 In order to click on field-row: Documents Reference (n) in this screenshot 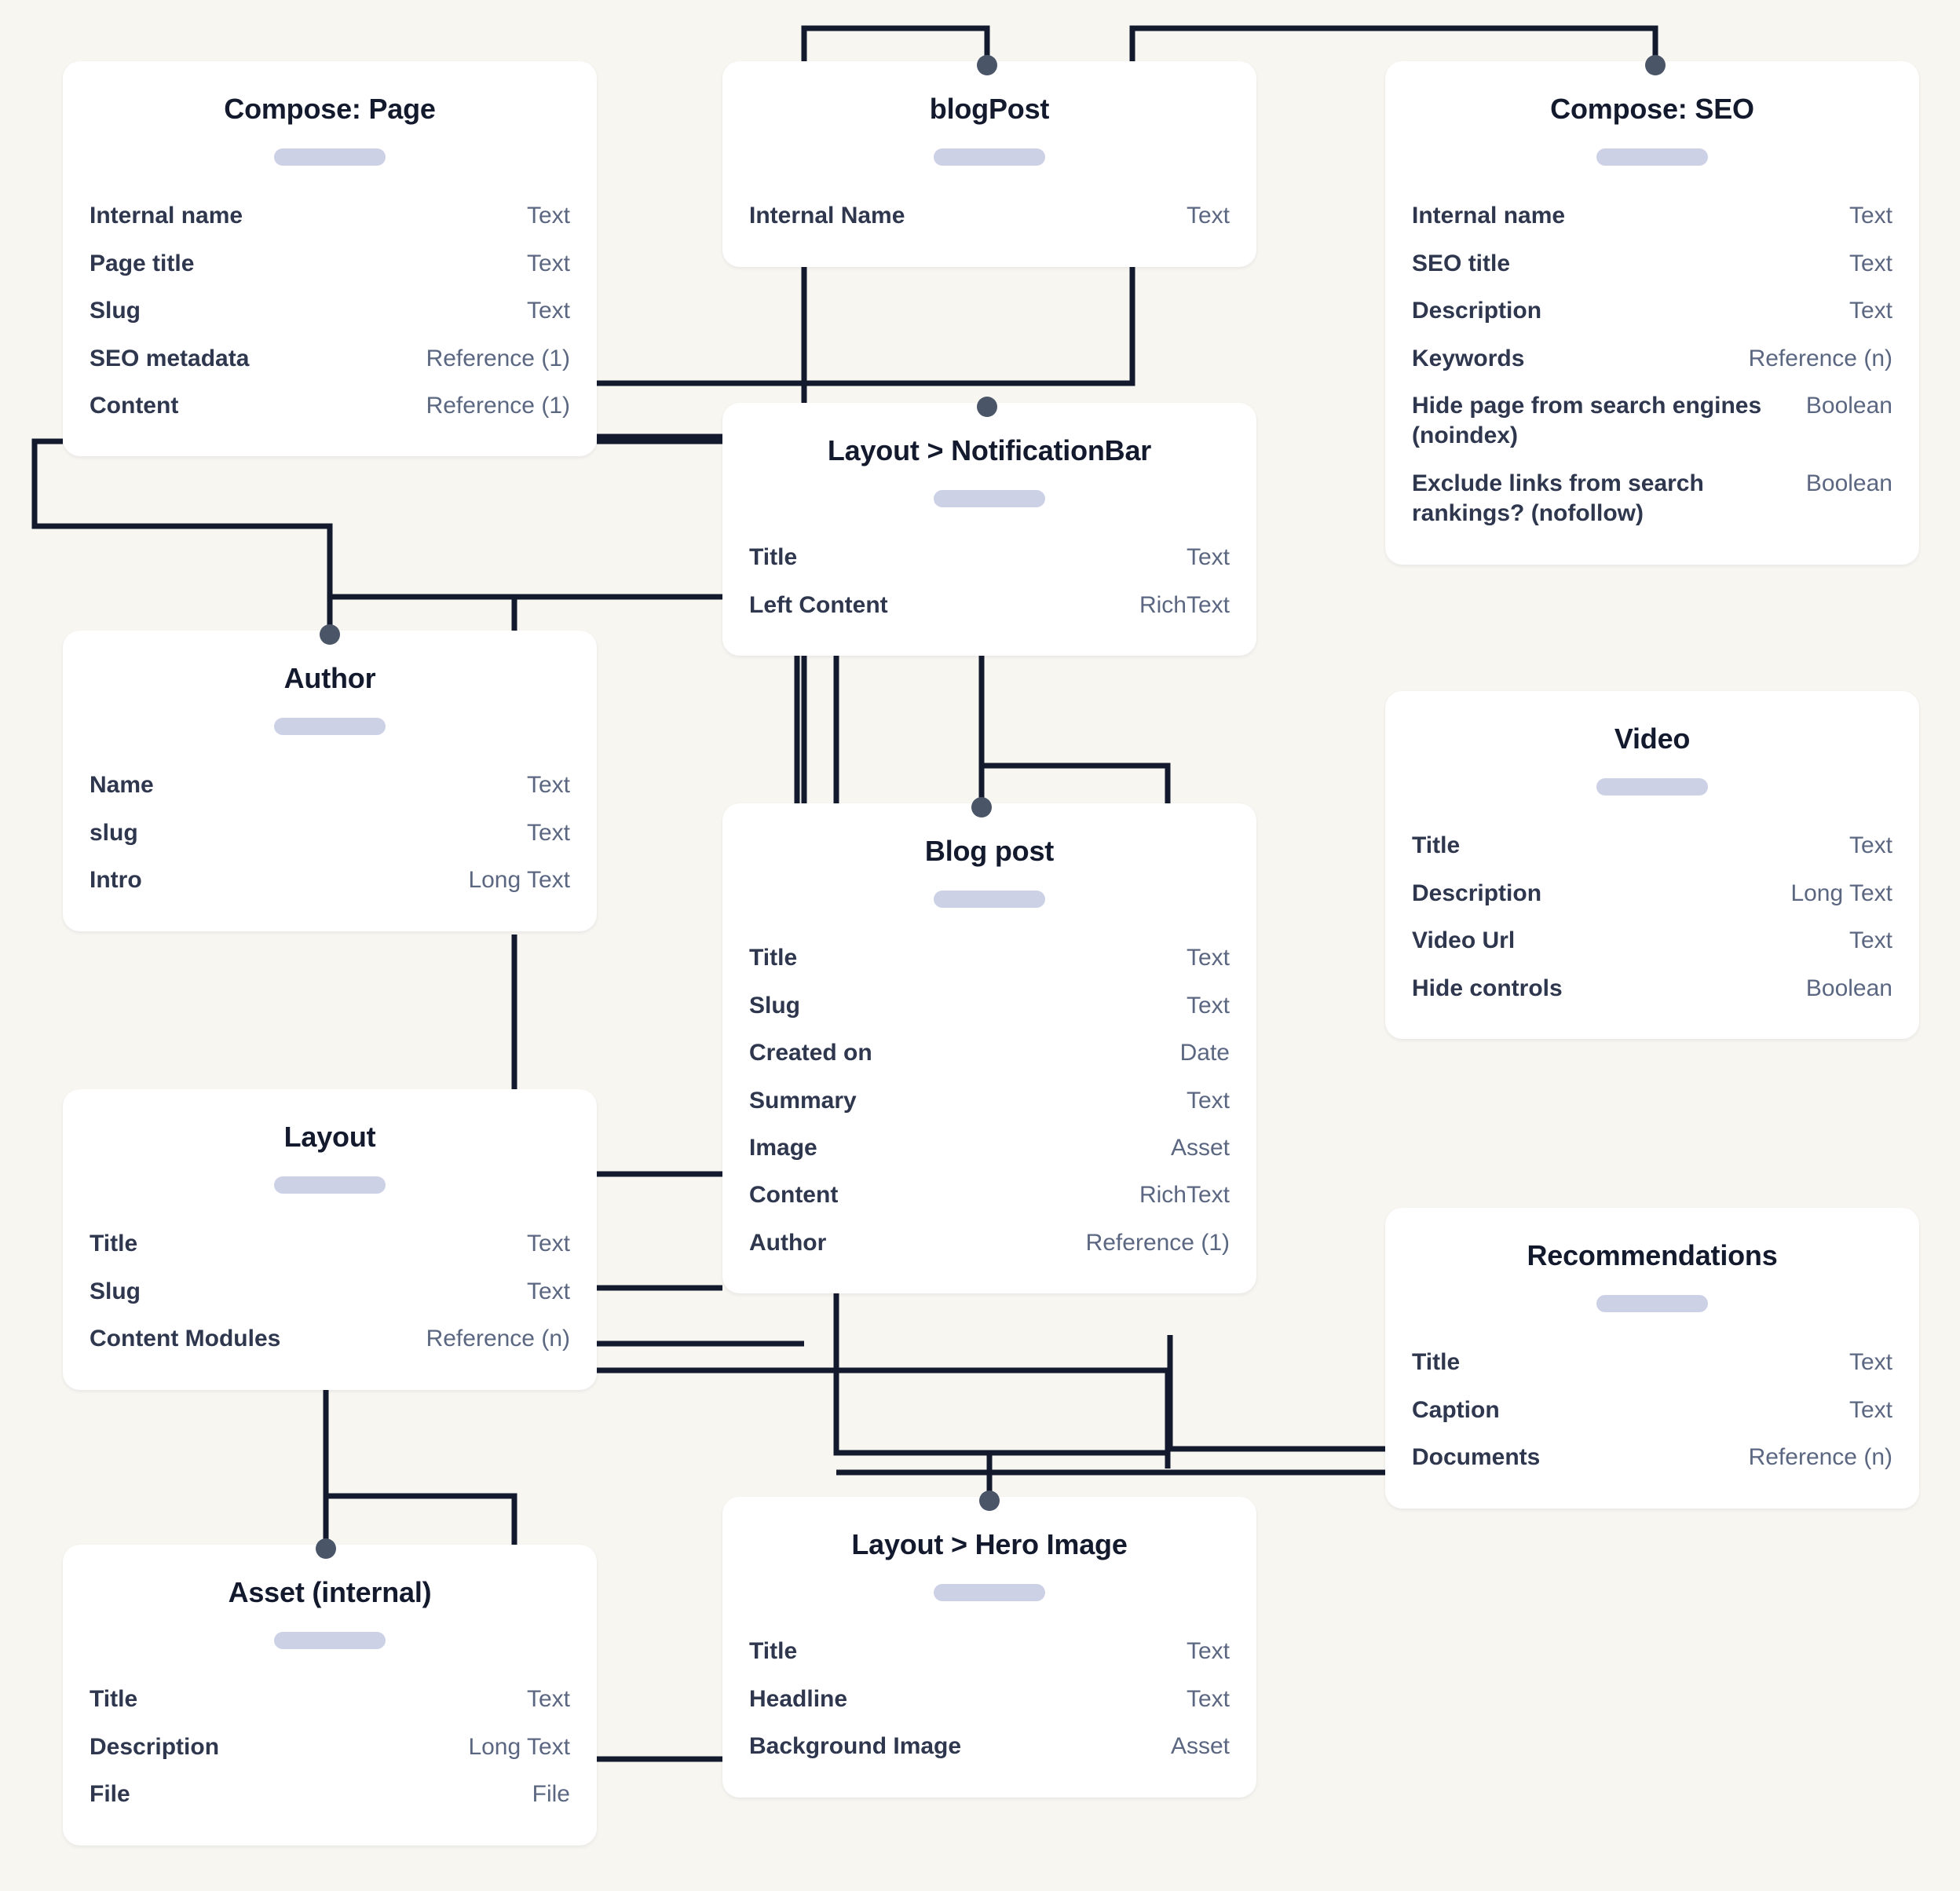, I will do `click(1652, 1457)`.